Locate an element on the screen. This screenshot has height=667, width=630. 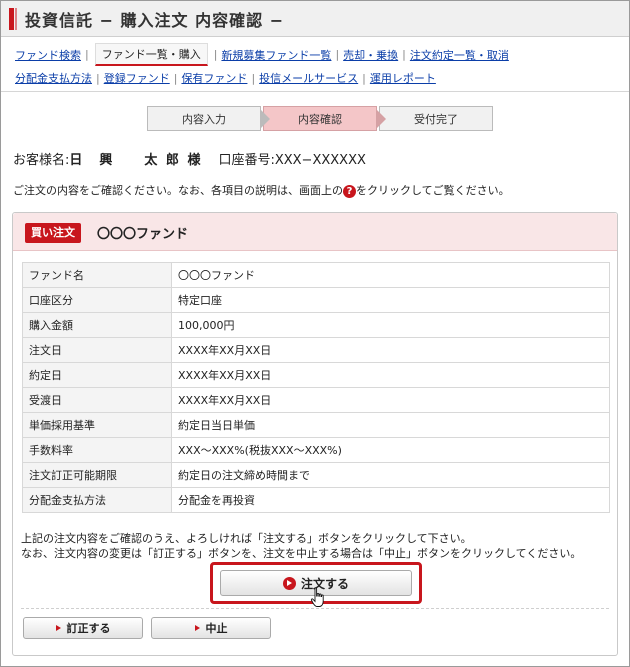
cancel-button-label: 中止 is located at coordinates (216, 628).